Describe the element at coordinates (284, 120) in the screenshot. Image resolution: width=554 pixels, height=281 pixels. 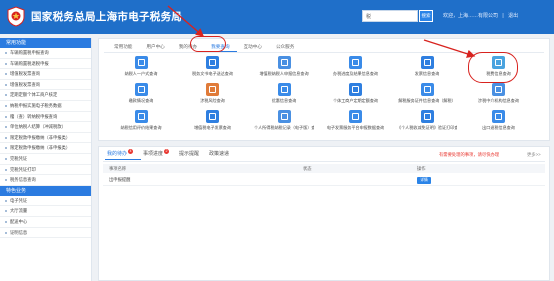
I see `query-item: 个人所得税纳税记录（电子版）查询` at that location.